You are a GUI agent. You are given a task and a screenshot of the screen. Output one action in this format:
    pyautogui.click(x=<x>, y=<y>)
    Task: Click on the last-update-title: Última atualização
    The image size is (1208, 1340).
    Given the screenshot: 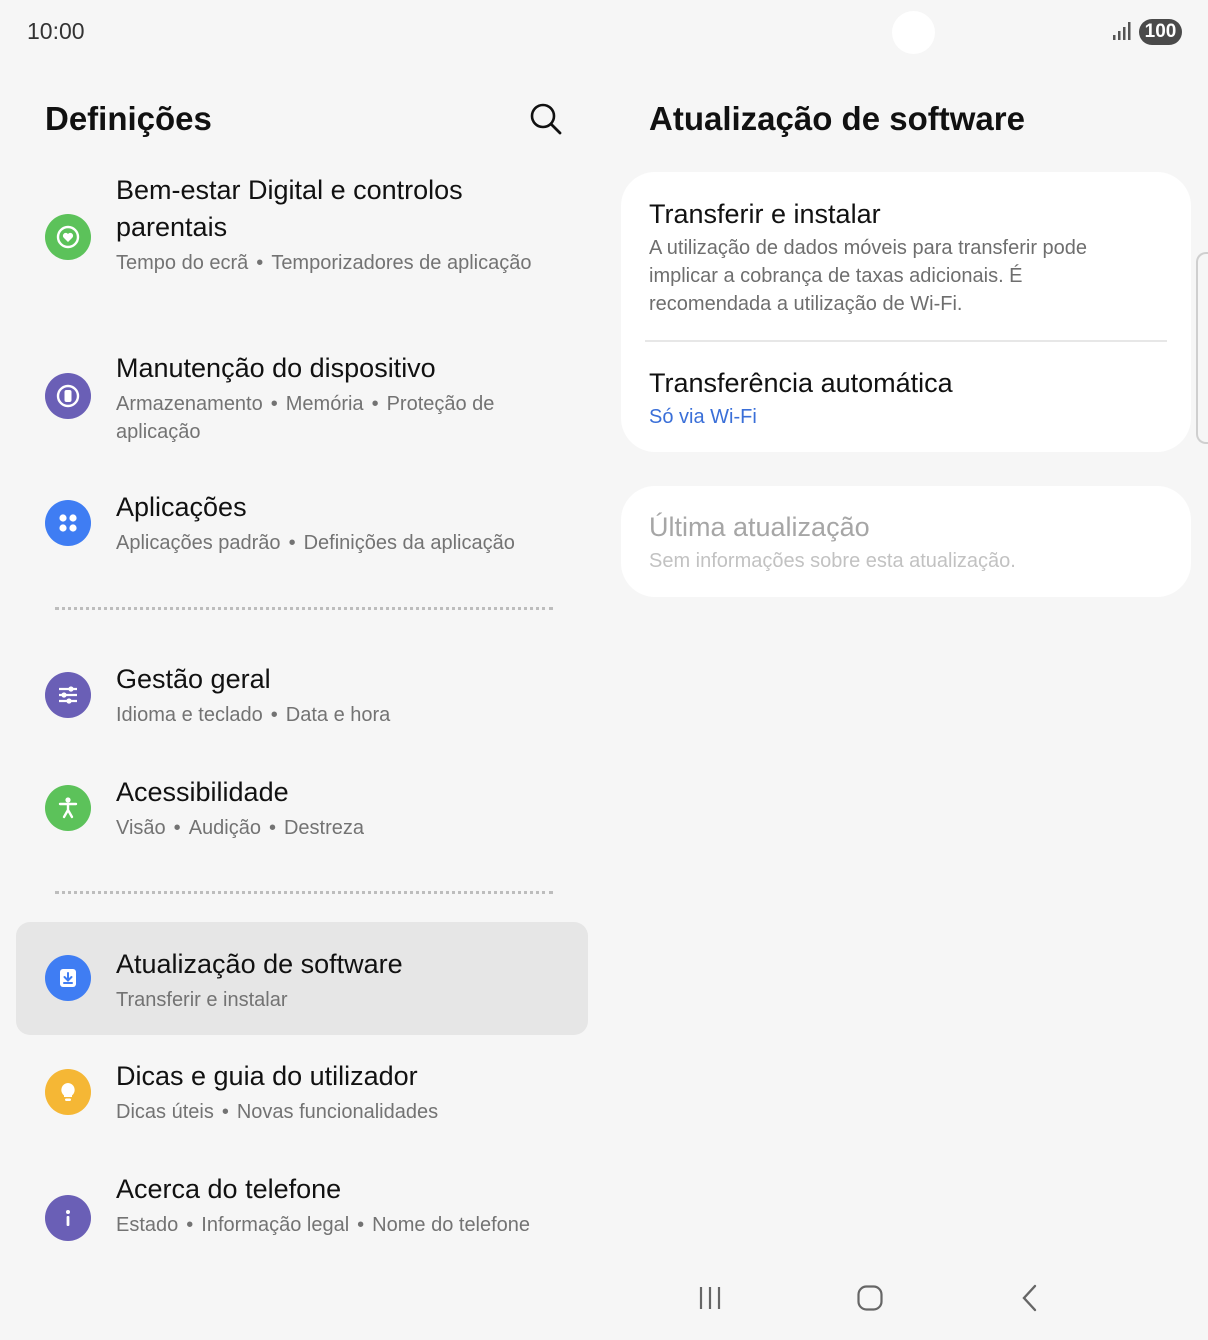 What is the action you would take?
    pyautogui.click(x=759, y=527)
    